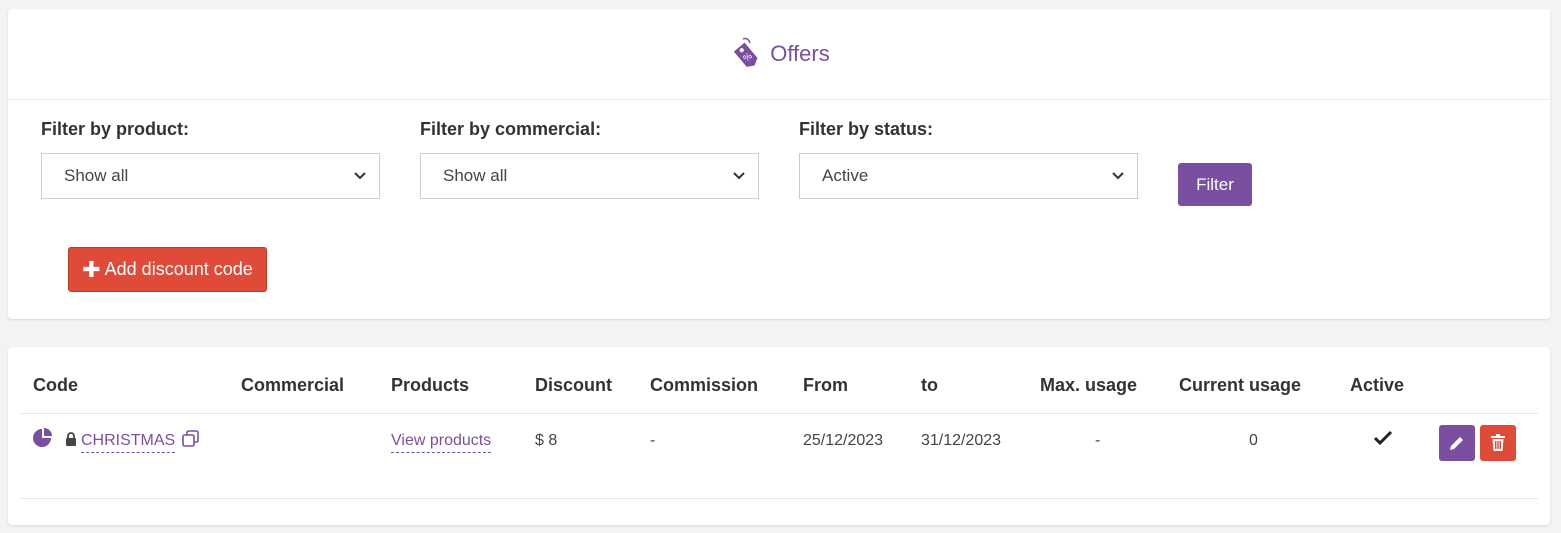 Image resolution: width=1561 pixels, height=533 pixels. I want to click on filter-product-label: Filter by product:, so click(115, 129).